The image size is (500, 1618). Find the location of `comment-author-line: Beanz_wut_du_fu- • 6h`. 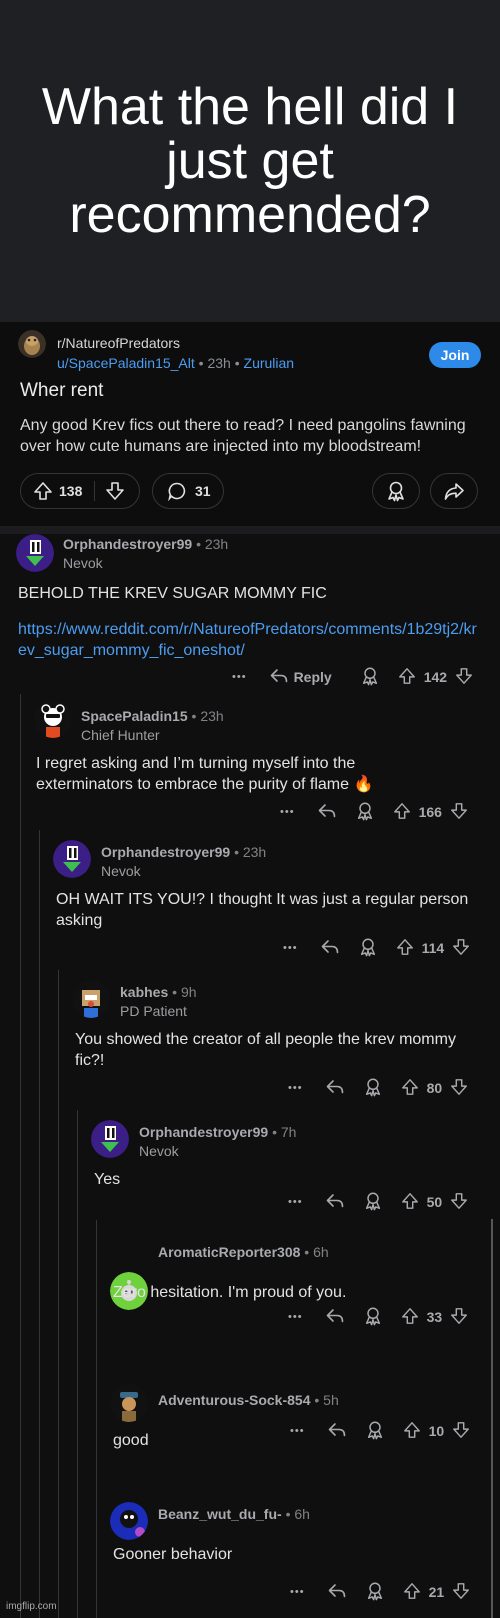

comment-author-line: Beanz_wut_du_fu- • 6h is located at coordinates (234, 1514).